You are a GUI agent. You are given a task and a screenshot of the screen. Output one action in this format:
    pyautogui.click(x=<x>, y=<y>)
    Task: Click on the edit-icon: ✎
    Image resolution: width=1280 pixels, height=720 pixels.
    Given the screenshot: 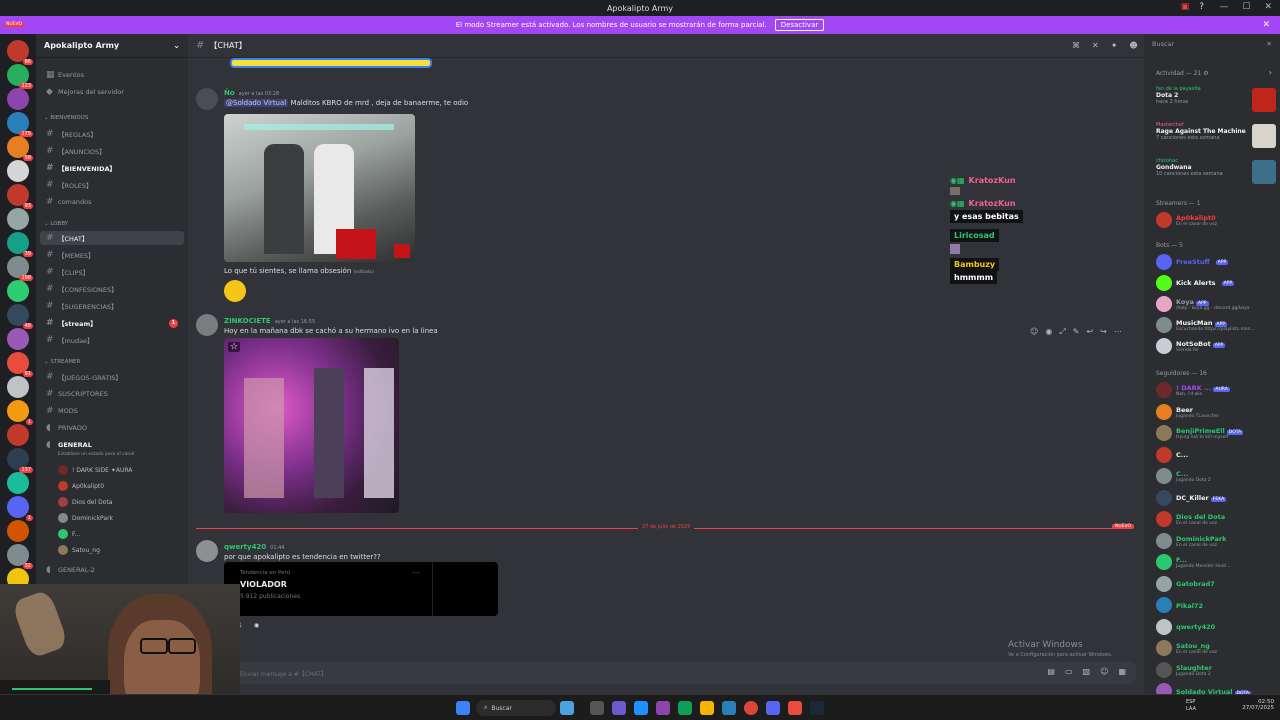 What is the action you would take?
    pyautogui.click(x=1076, y=332)
    